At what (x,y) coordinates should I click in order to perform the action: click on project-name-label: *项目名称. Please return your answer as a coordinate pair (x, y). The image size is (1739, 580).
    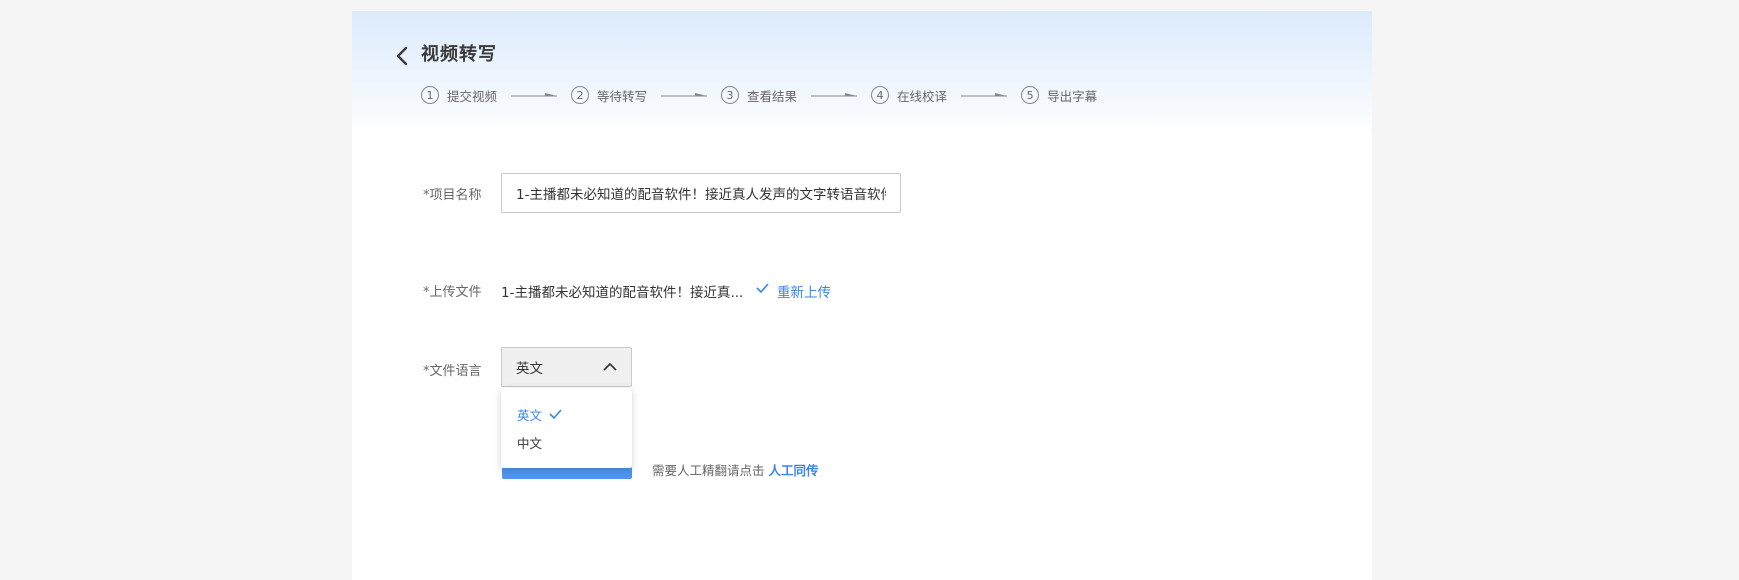
    Looking at the image, I should click on (452, 195).